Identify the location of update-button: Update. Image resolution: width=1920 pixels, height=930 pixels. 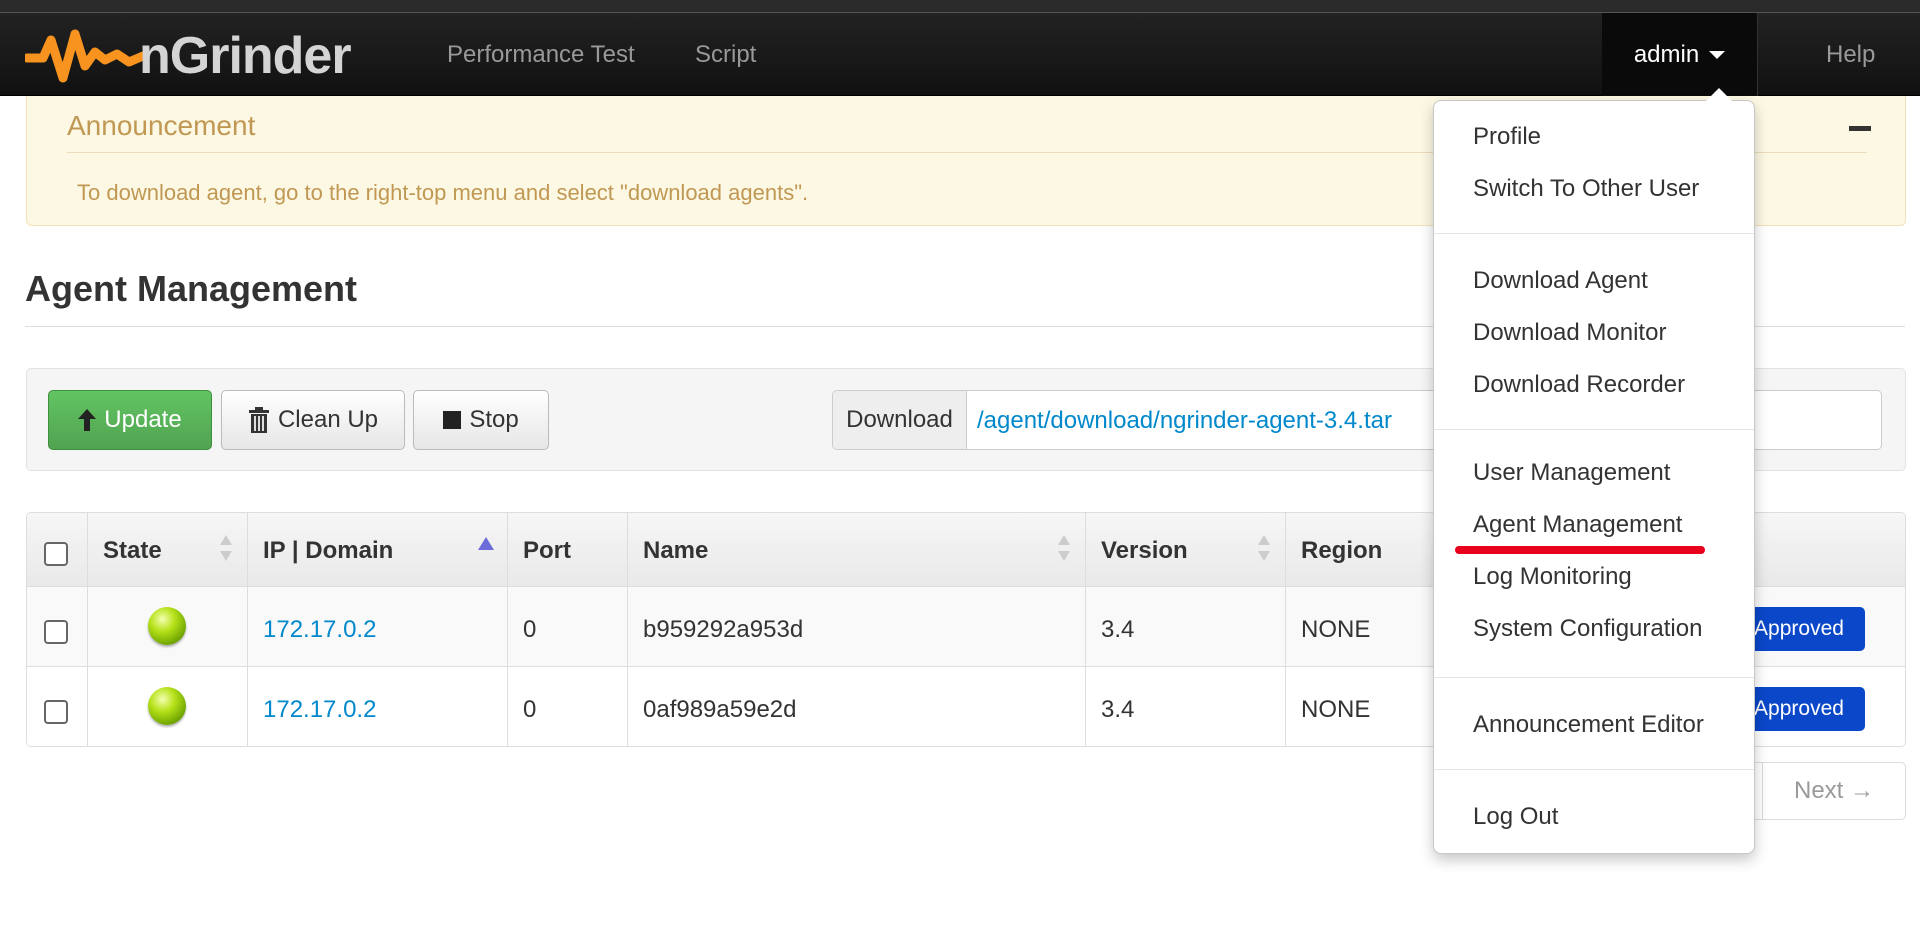
(130, 420).